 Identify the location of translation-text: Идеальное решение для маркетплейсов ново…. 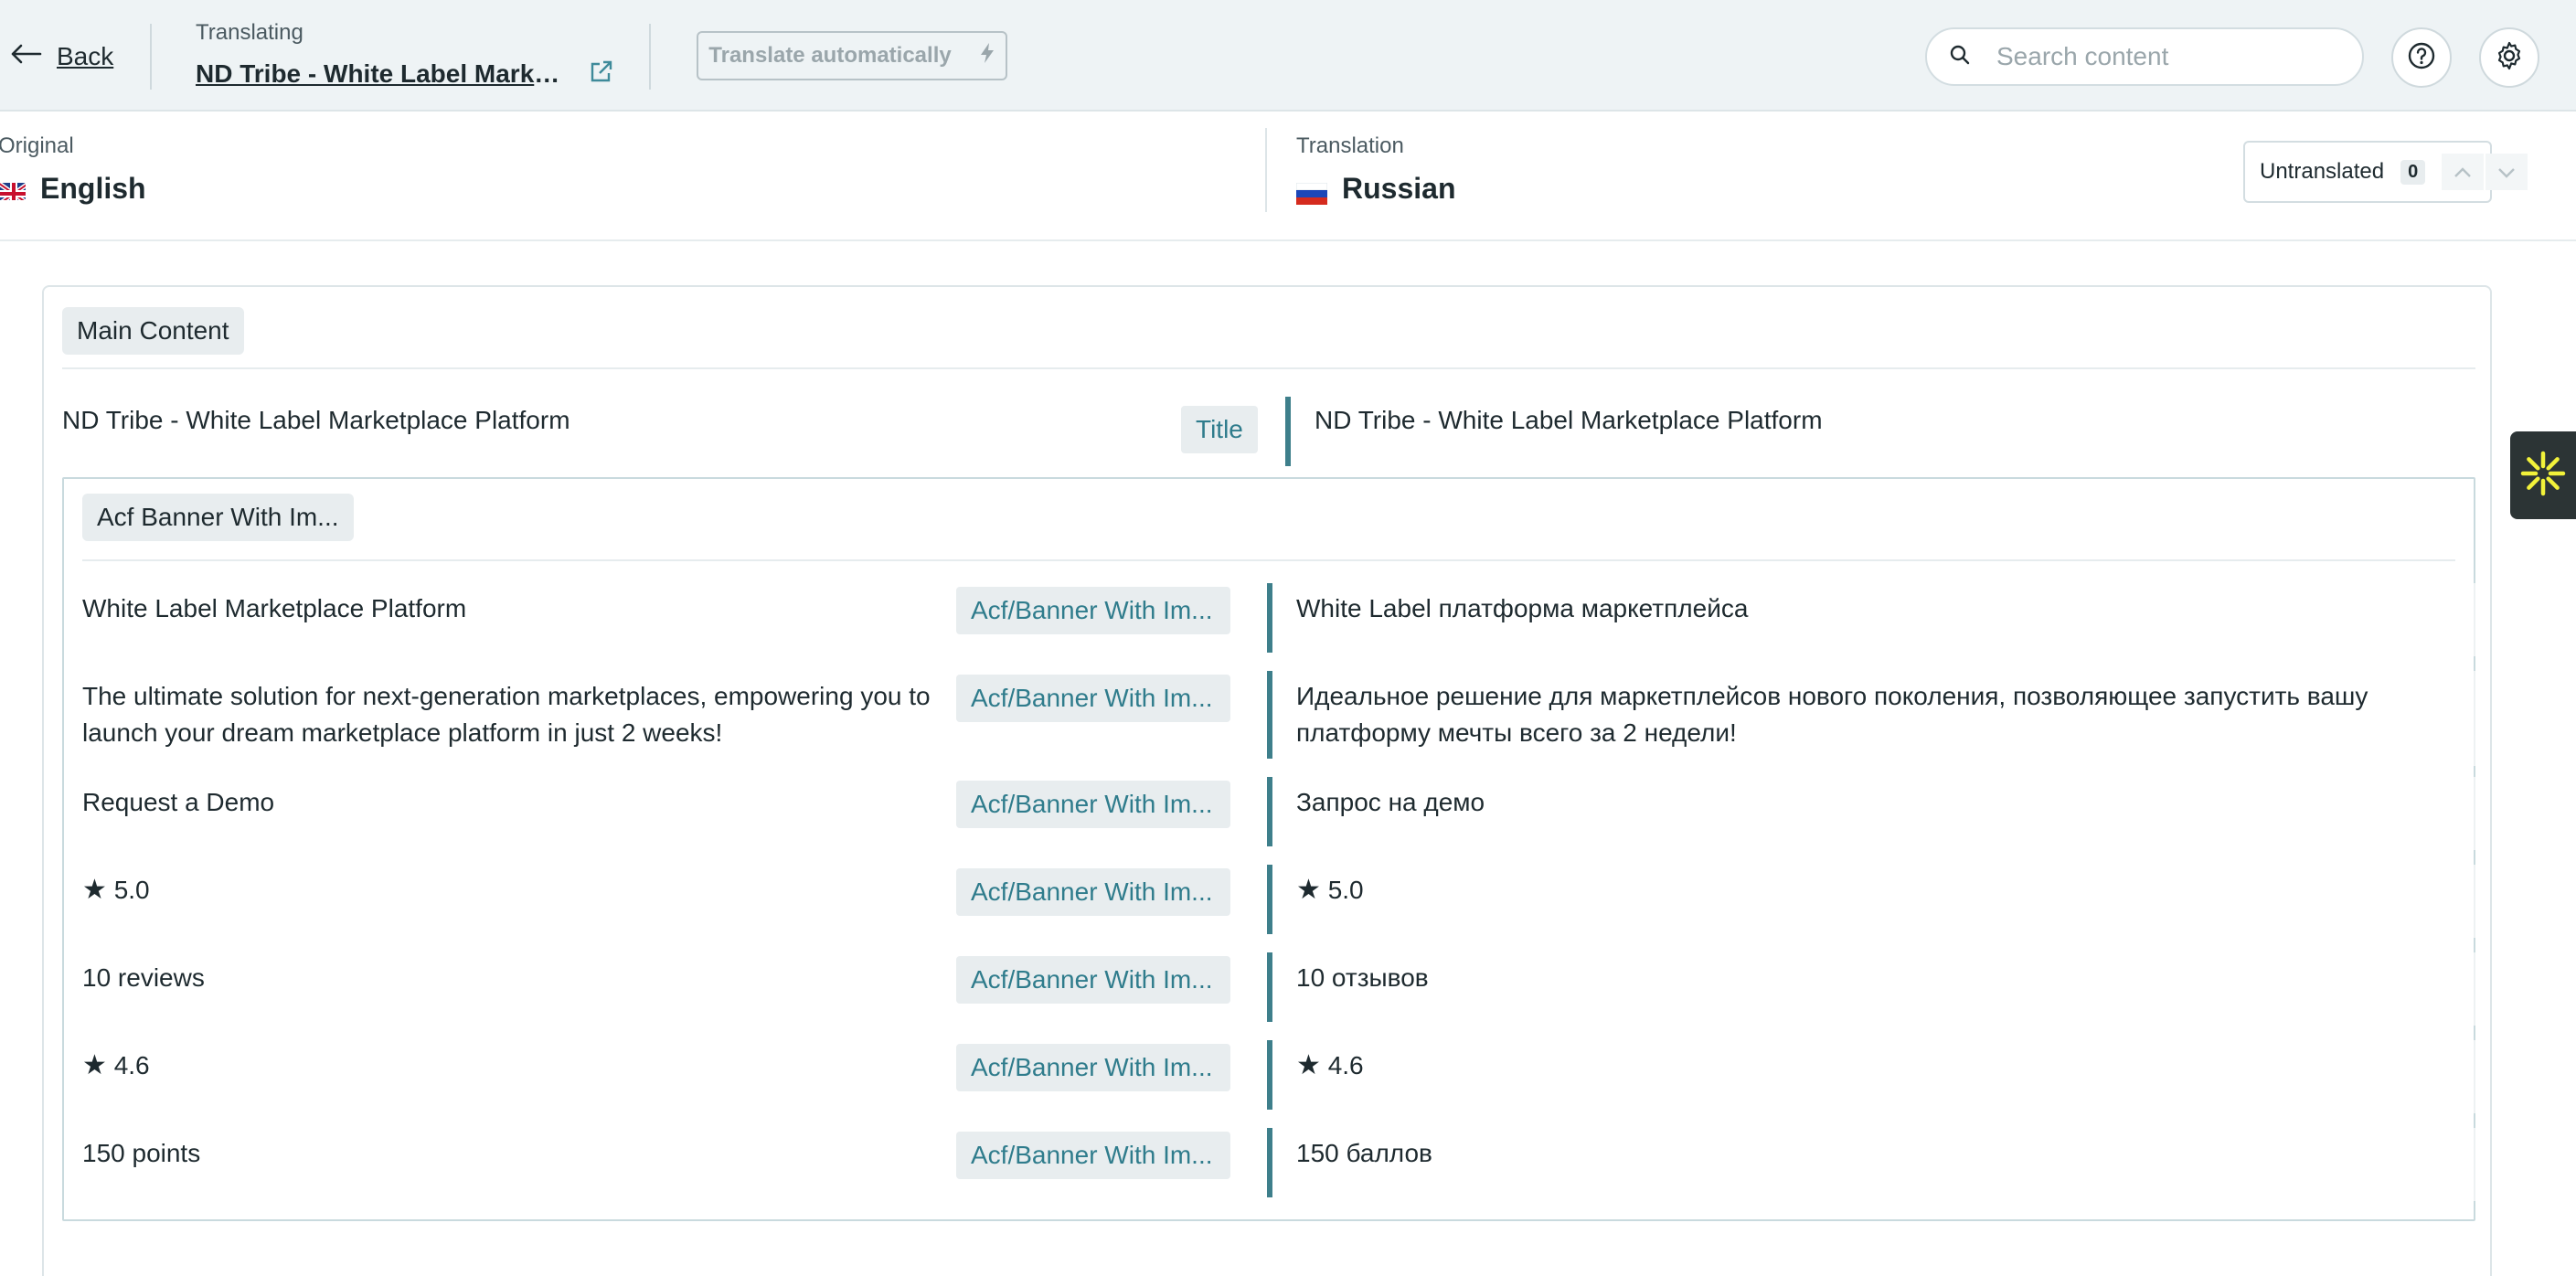
(1863, 714).